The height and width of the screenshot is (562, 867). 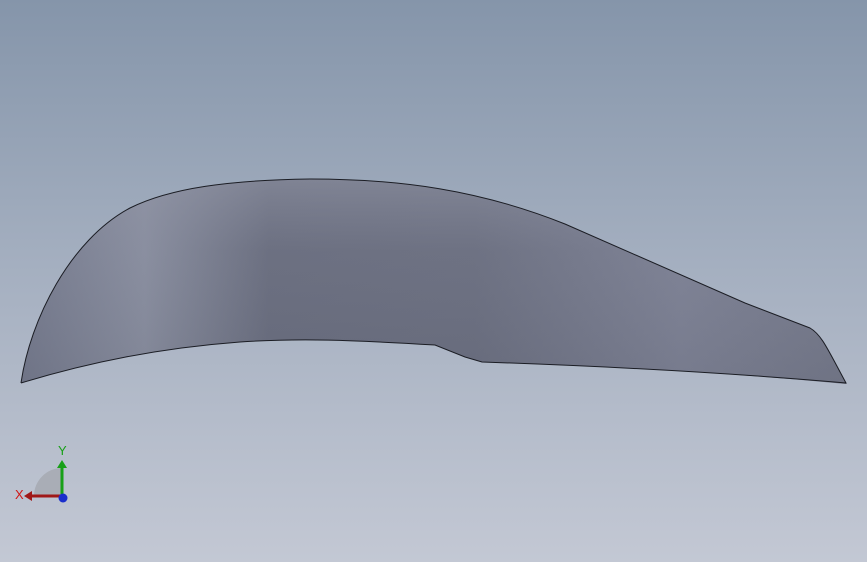 I want to click on reference-triad: Y X, so click(x=42, y=475).